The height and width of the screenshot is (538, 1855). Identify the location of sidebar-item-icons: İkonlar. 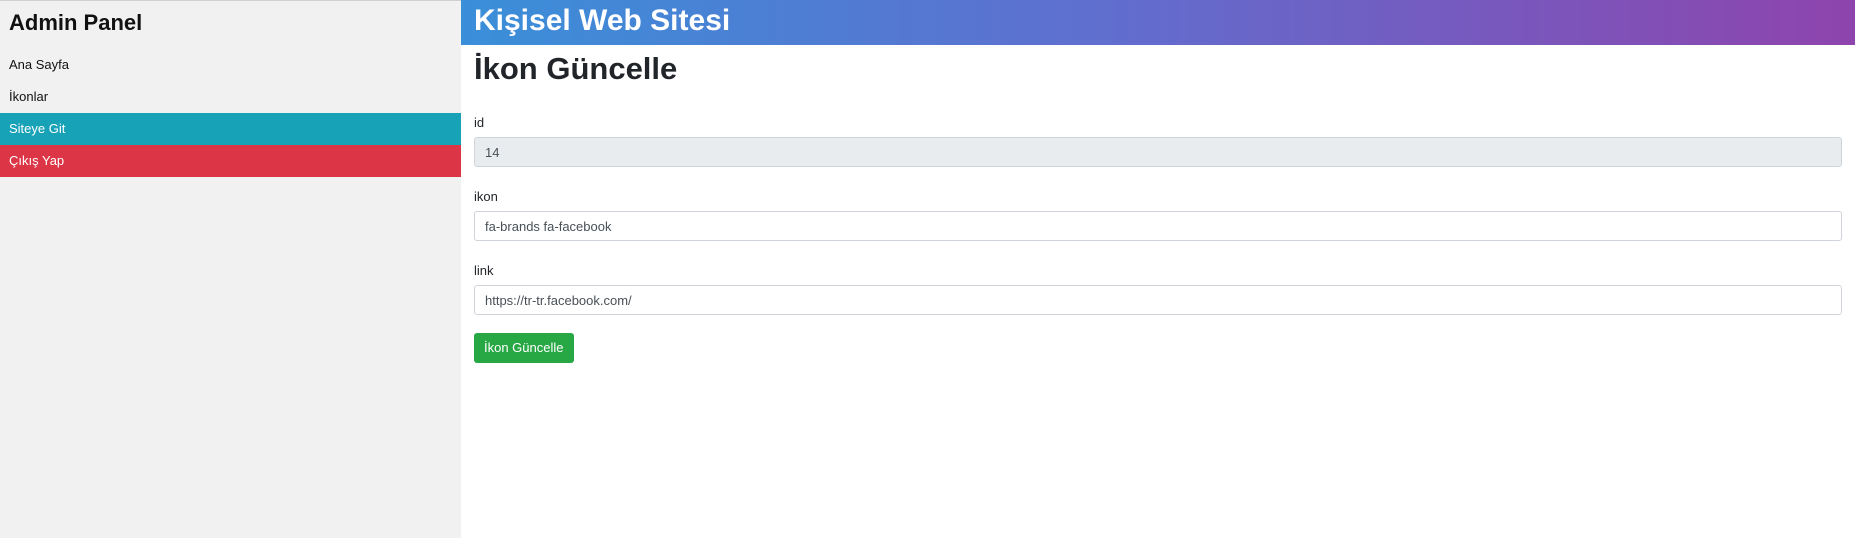
(230, 97).